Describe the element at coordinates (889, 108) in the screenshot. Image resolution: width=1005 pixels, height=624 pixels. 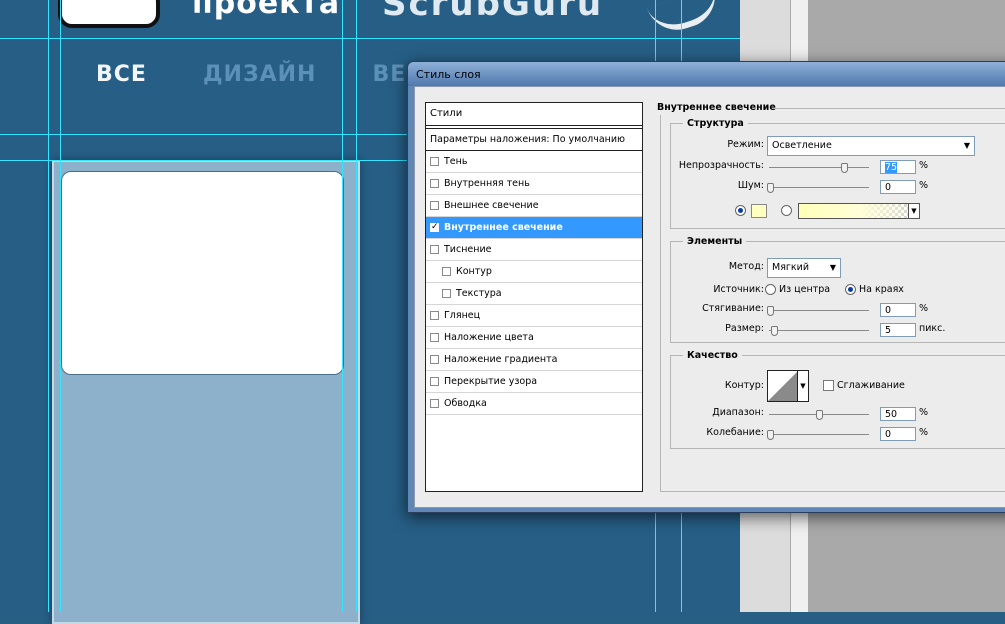
I see `section-rule` at that location.